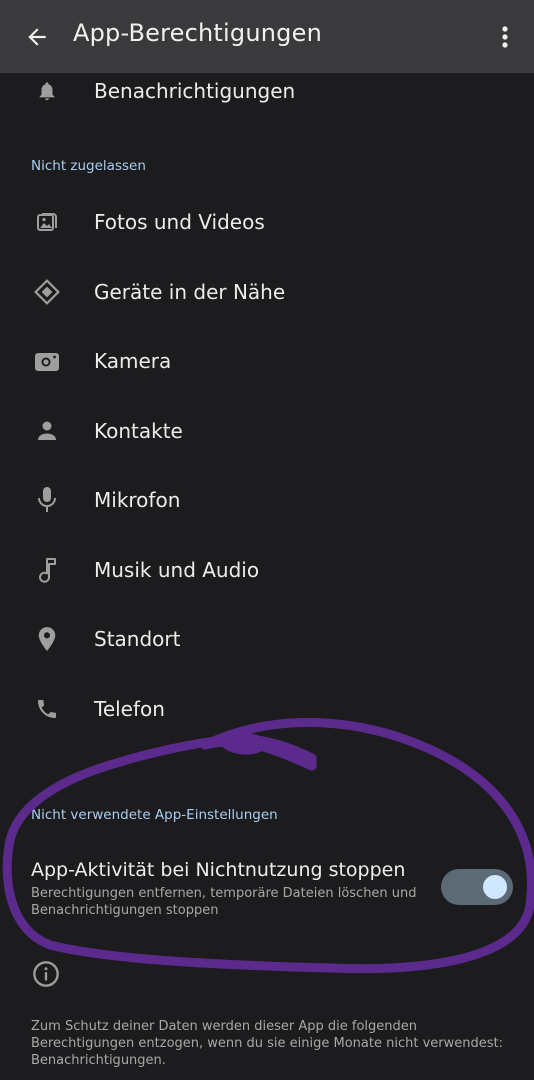 Image resolution: width=534 pixels, height=1080 pixels. What do you see at coordinates (138, 431) in the screenshot?
I see `permission-label: Kontakte` at bounding box center [138, 431].